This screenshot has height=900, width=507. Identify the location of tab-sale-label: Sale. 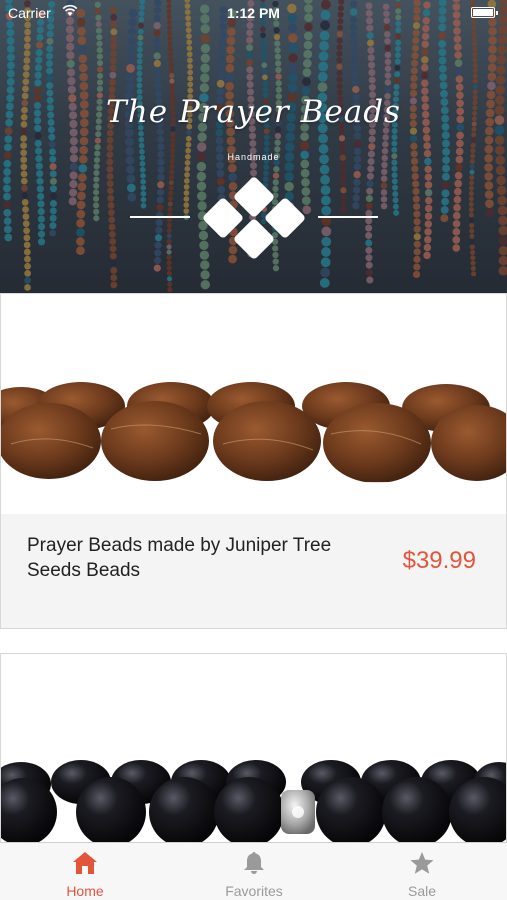
(422, 891).